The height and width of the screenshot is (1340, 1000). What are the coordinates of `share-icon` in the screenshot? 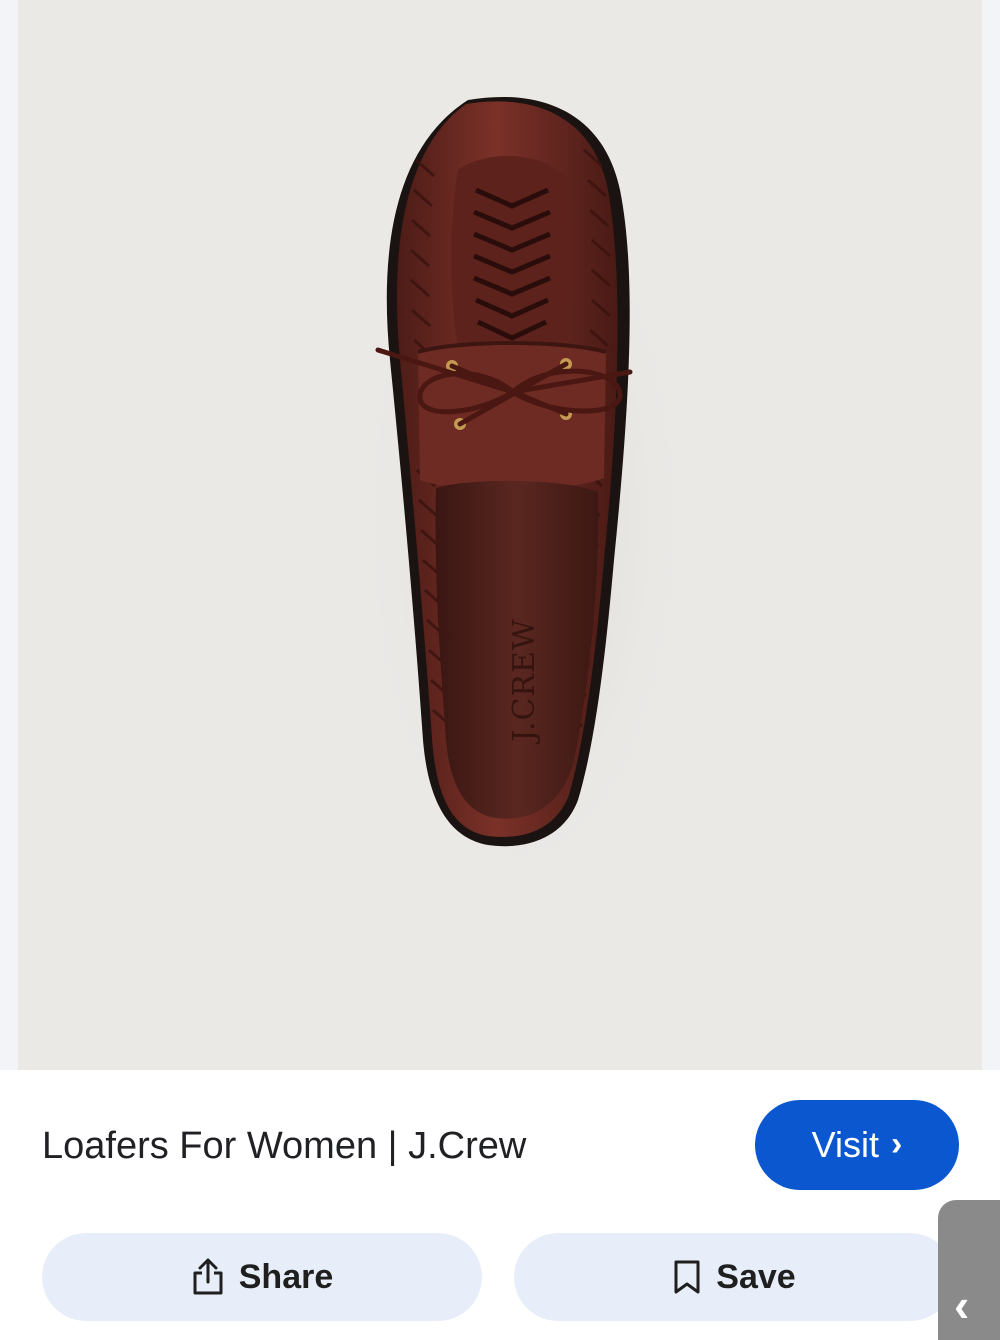 It's located at (208, 1276).